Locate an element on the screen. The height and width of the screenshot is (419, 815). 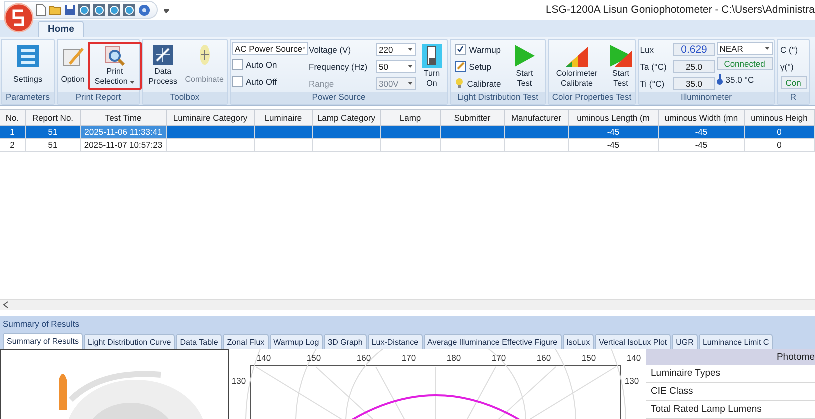
column-header: Lamp Category is located at coordinates (347, 118).